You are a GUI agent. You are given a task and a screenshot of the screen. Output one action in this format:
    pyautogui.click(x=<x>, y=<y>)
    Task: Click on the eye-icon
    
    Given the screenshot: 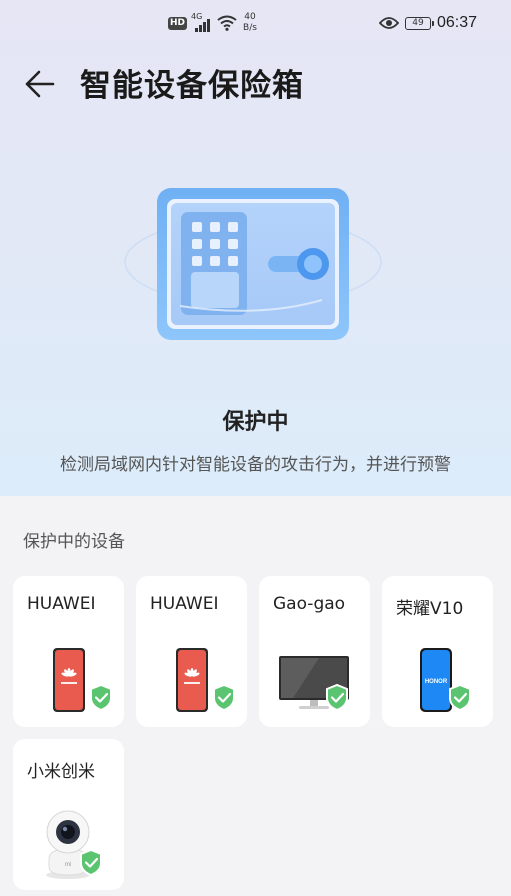 What is the action you would take?
    pyautogui.click(x=388, y=23)
    